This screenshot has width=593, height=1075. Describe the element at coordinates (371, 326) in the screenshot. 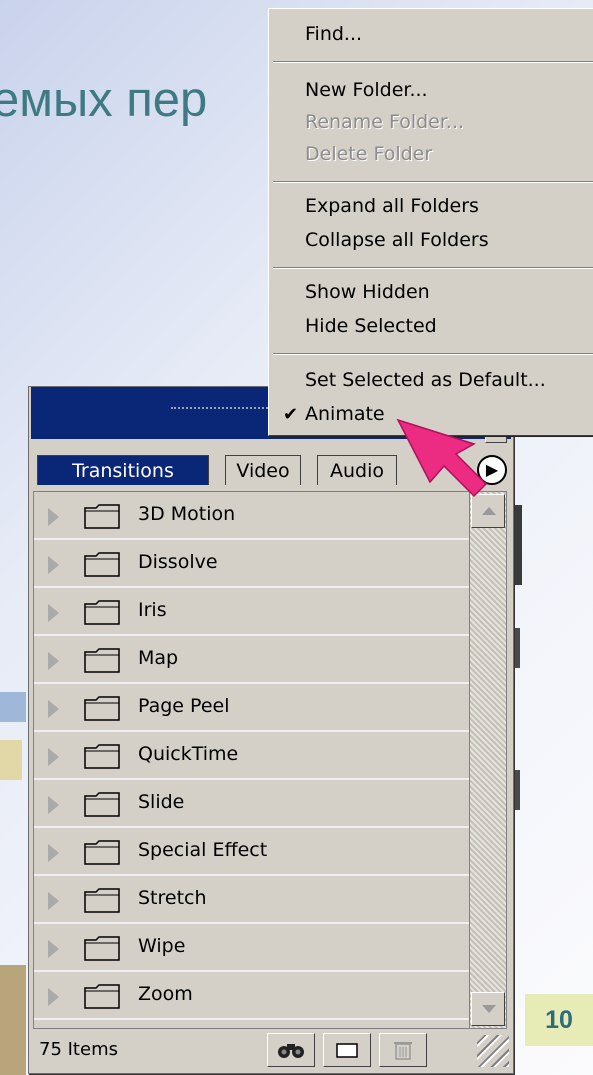

I see `menu-item-hide-selected: Hide Selected` at that location.